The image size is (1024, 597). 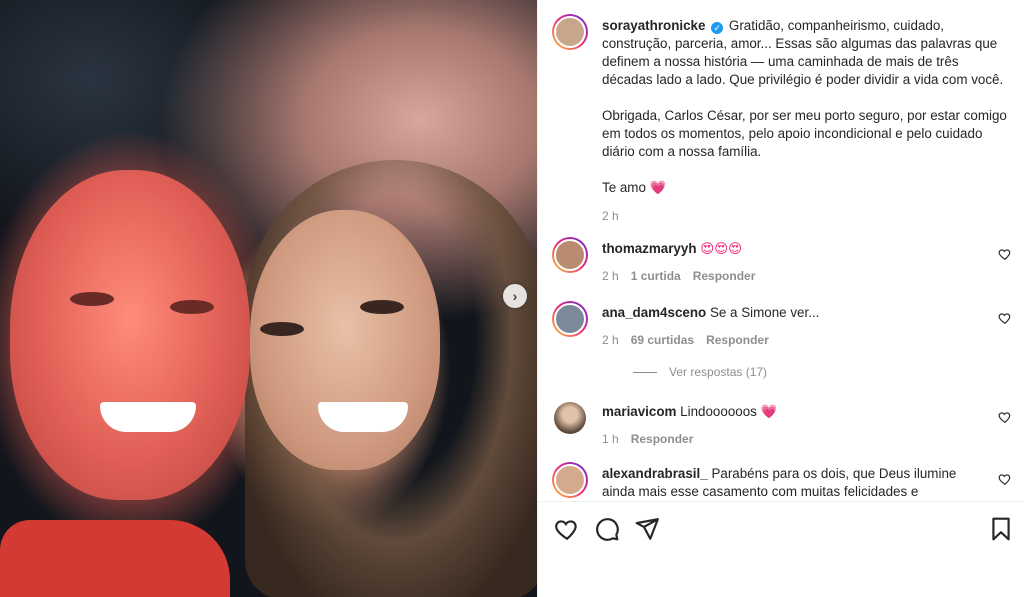 I want to click on share-icon, so click(x=647, y=529).